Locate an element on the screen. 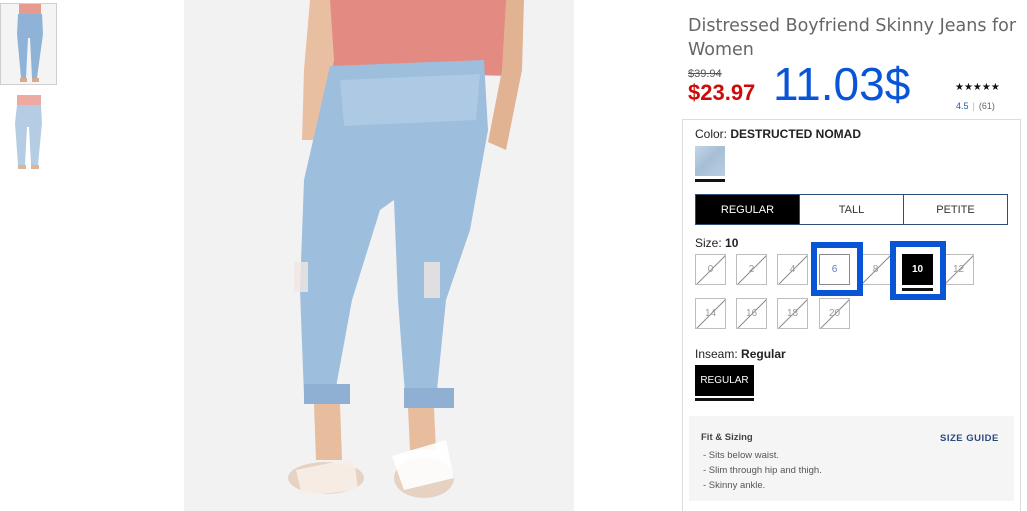 The image size is (1027, 511). size-label: Size: 10 is located at coordinates (716, 243).